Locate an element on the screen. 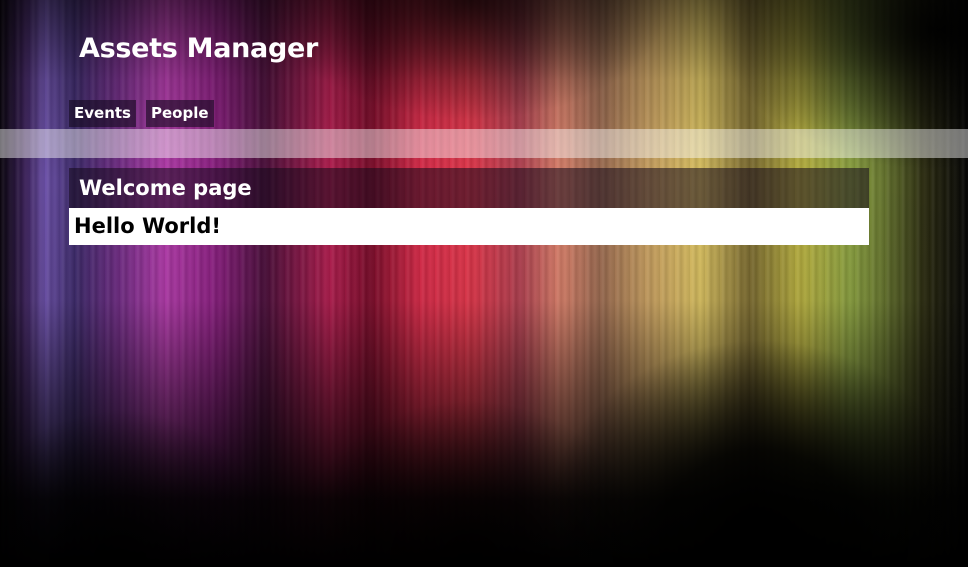  panel-heading: Welcome page is located at coordinates (469, 188).